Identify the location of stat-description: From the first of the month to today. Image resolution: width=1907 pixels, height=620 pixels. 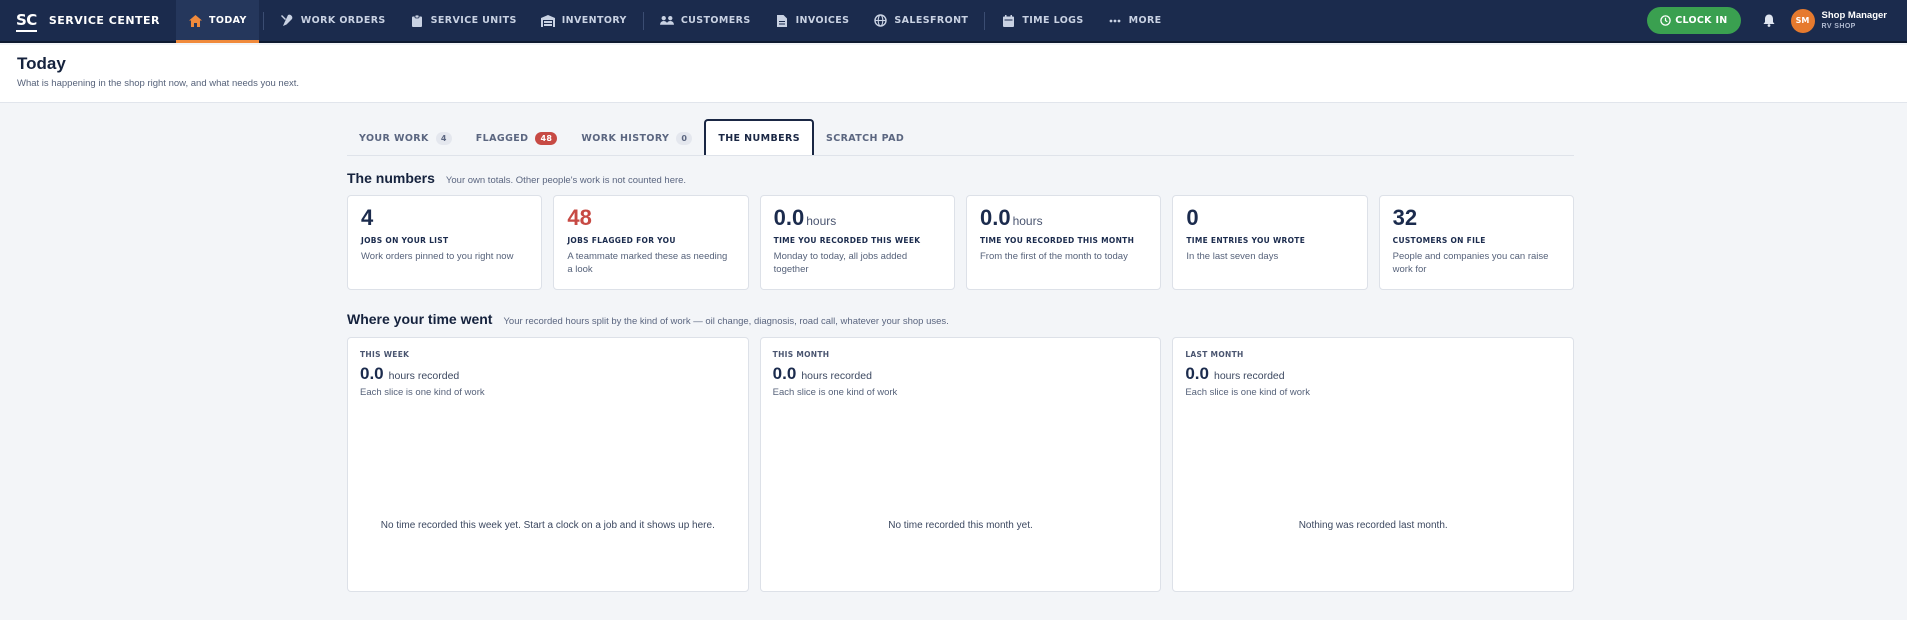
(1053, 256).